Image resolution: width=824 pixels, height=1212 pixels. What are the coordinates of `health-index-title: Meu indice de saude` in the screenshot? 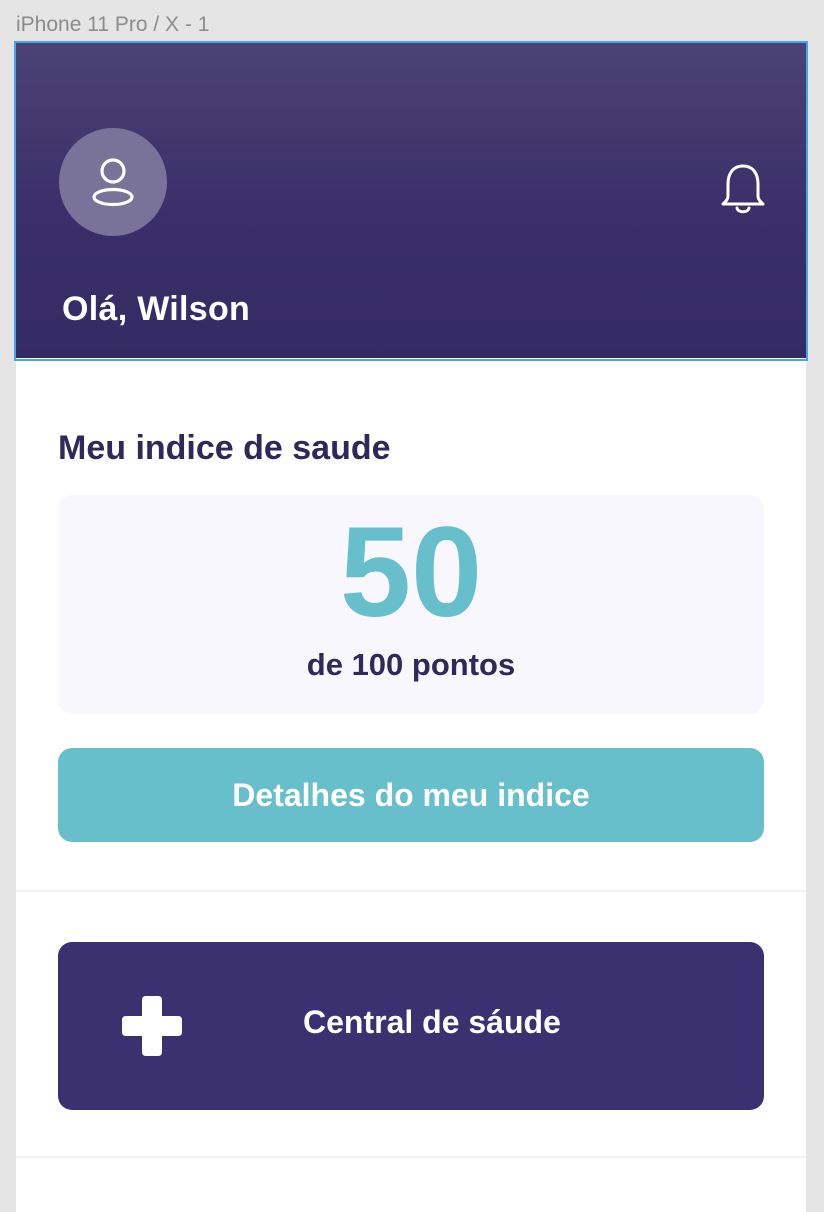 It's located at (224, 448).